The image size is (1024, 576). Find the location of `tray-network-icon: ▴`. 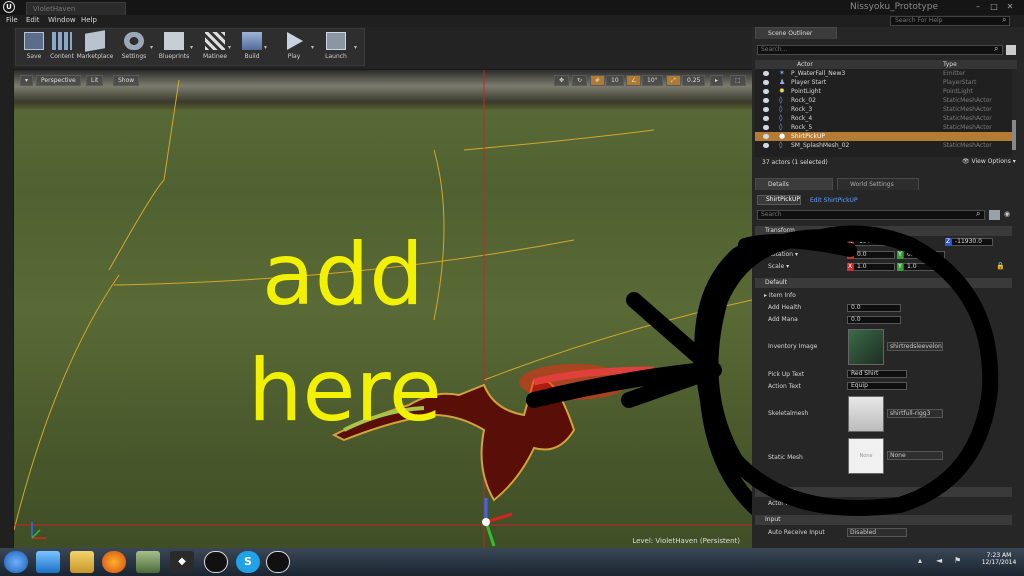

tray-network-icon: ▴ is located at coordinates (920, 560).